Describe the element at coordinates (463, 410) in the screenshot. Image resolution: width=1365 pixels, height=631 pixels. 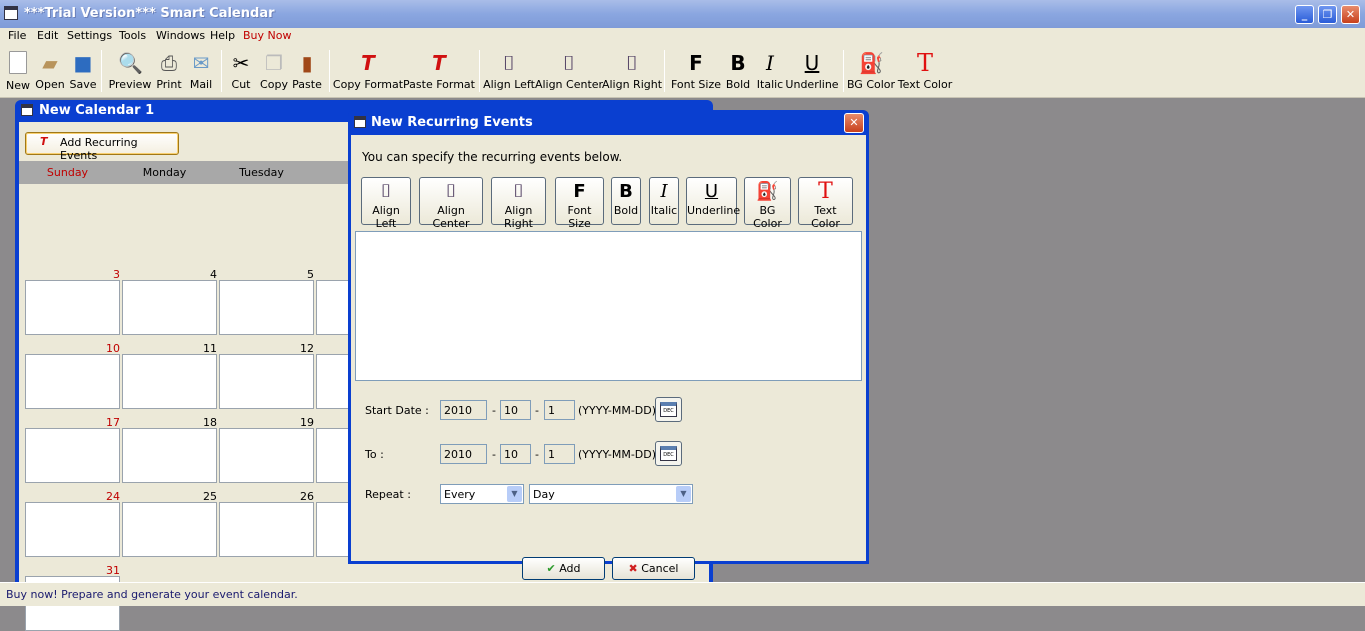
I see `start-year-input: 2010` at that location.